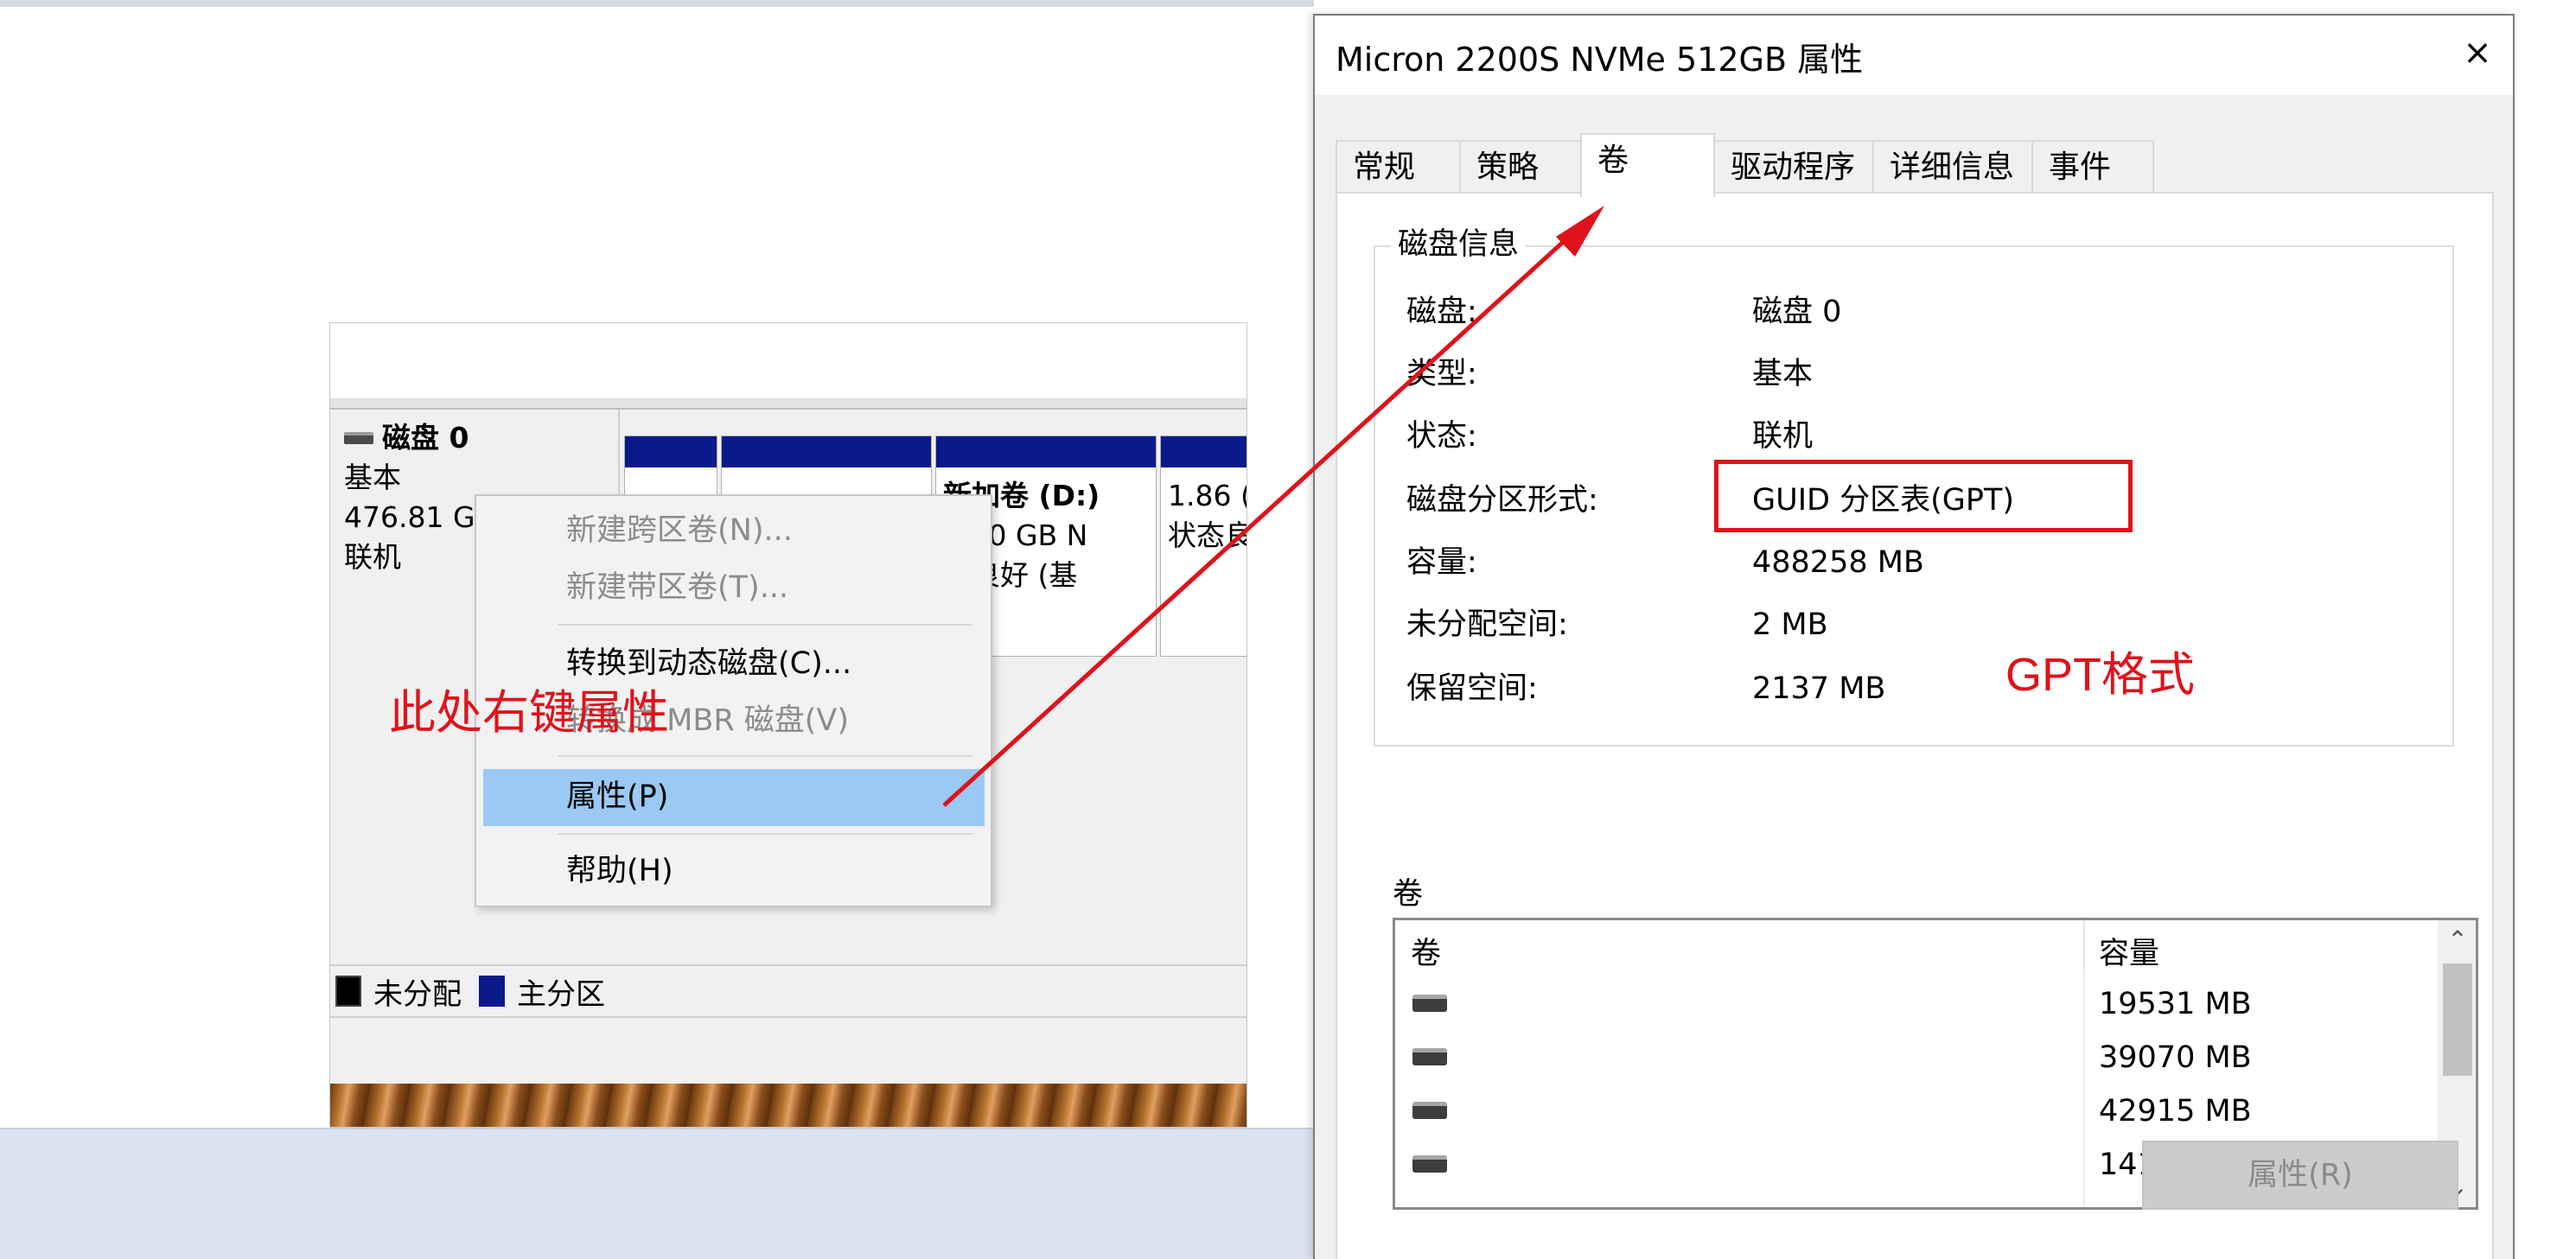 This screenshot has width=2576, height=1259. I want to click on list-item: 42915 MB, so click(1914, 1111).